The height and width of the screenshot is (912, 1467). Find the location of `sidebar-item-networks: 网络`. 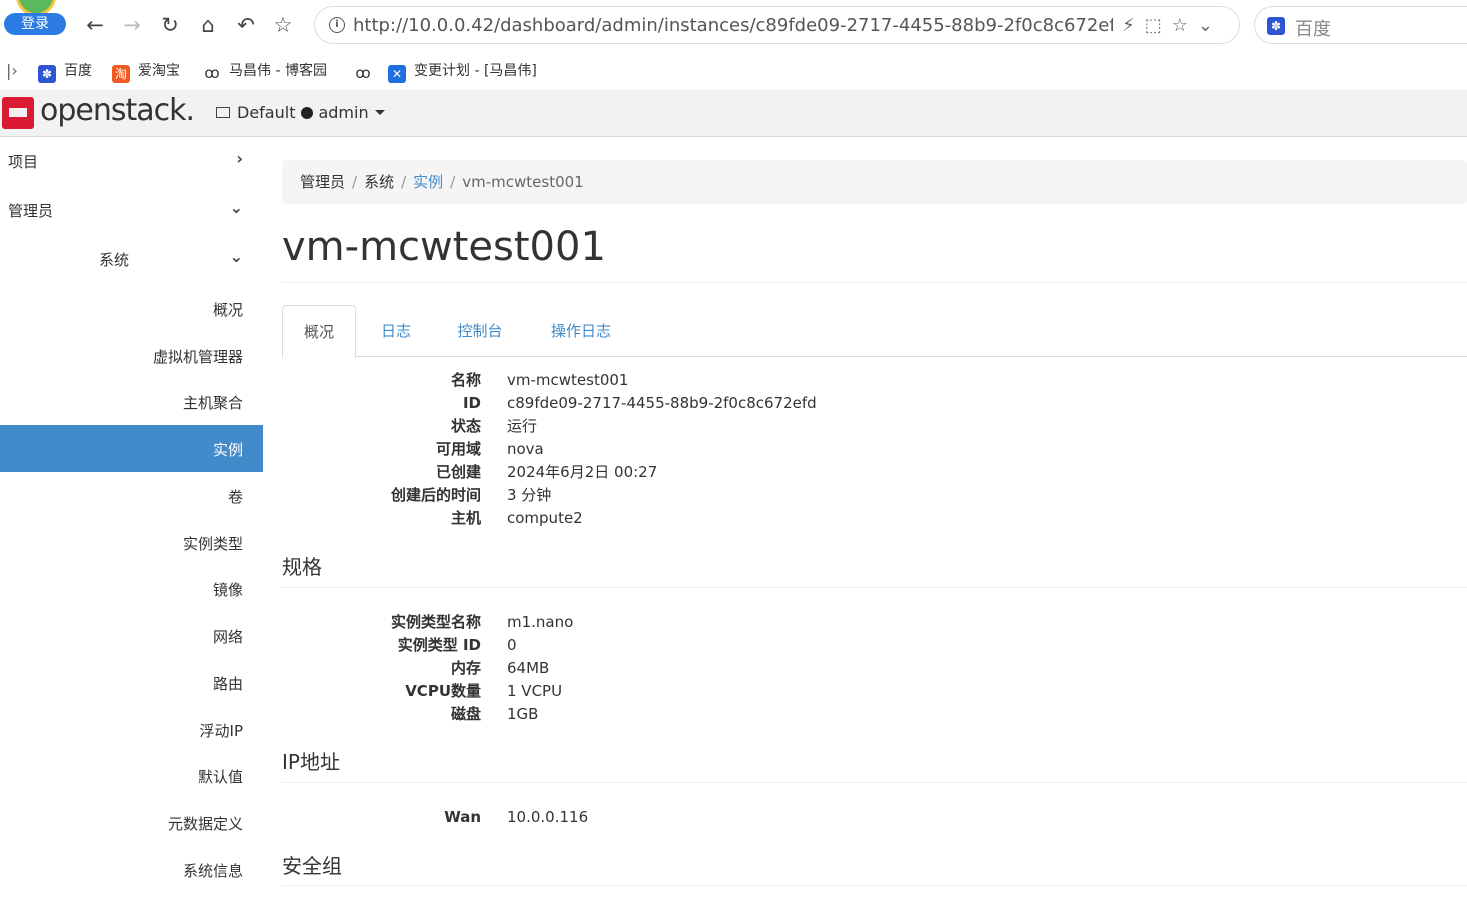

sidebar-item-networks: 网络 is located at coordinates (131, 635).